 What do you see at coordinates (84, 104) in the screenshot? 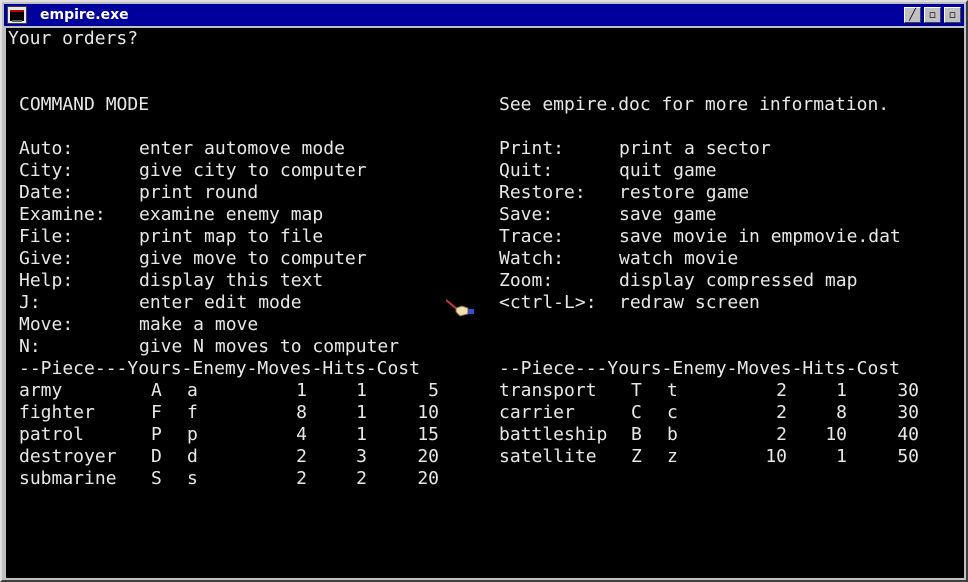
I see `mode-heading: COMMAND MODE` at bounding box center [84, 104].